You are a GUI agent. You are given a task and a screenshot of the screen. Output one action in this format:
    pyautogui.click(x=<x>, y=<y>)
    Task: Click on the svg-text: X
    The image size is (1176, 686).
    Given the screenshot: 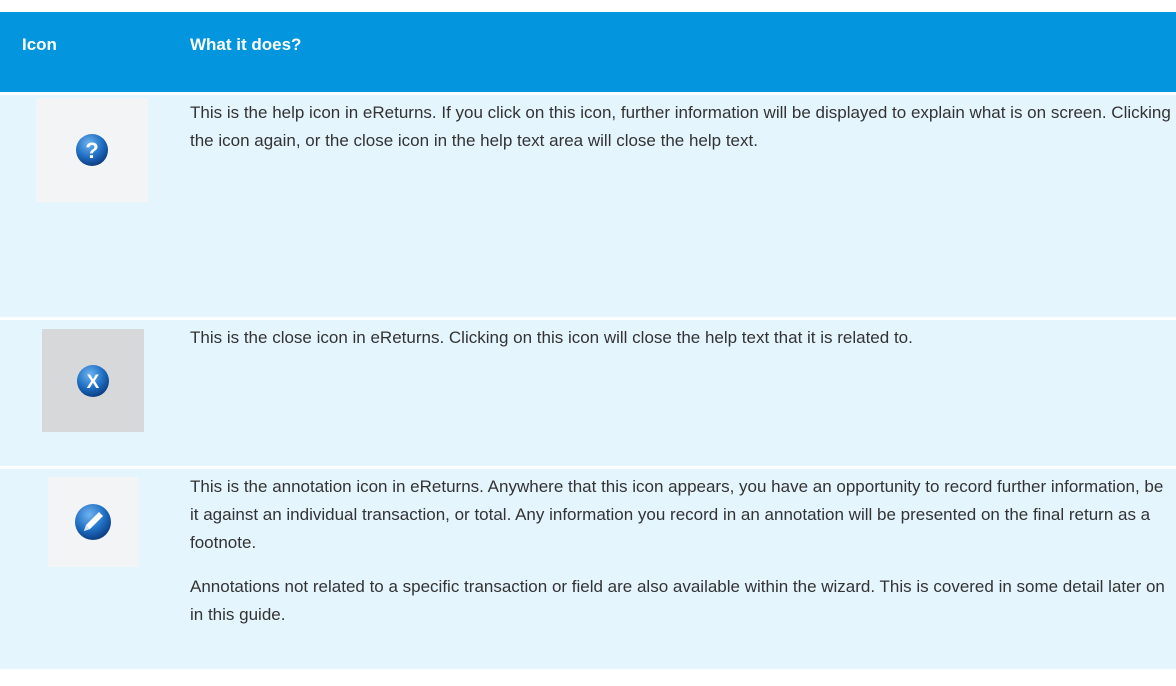 What is the action you would take?
    pyautogui.click(x=93, y=382)
    